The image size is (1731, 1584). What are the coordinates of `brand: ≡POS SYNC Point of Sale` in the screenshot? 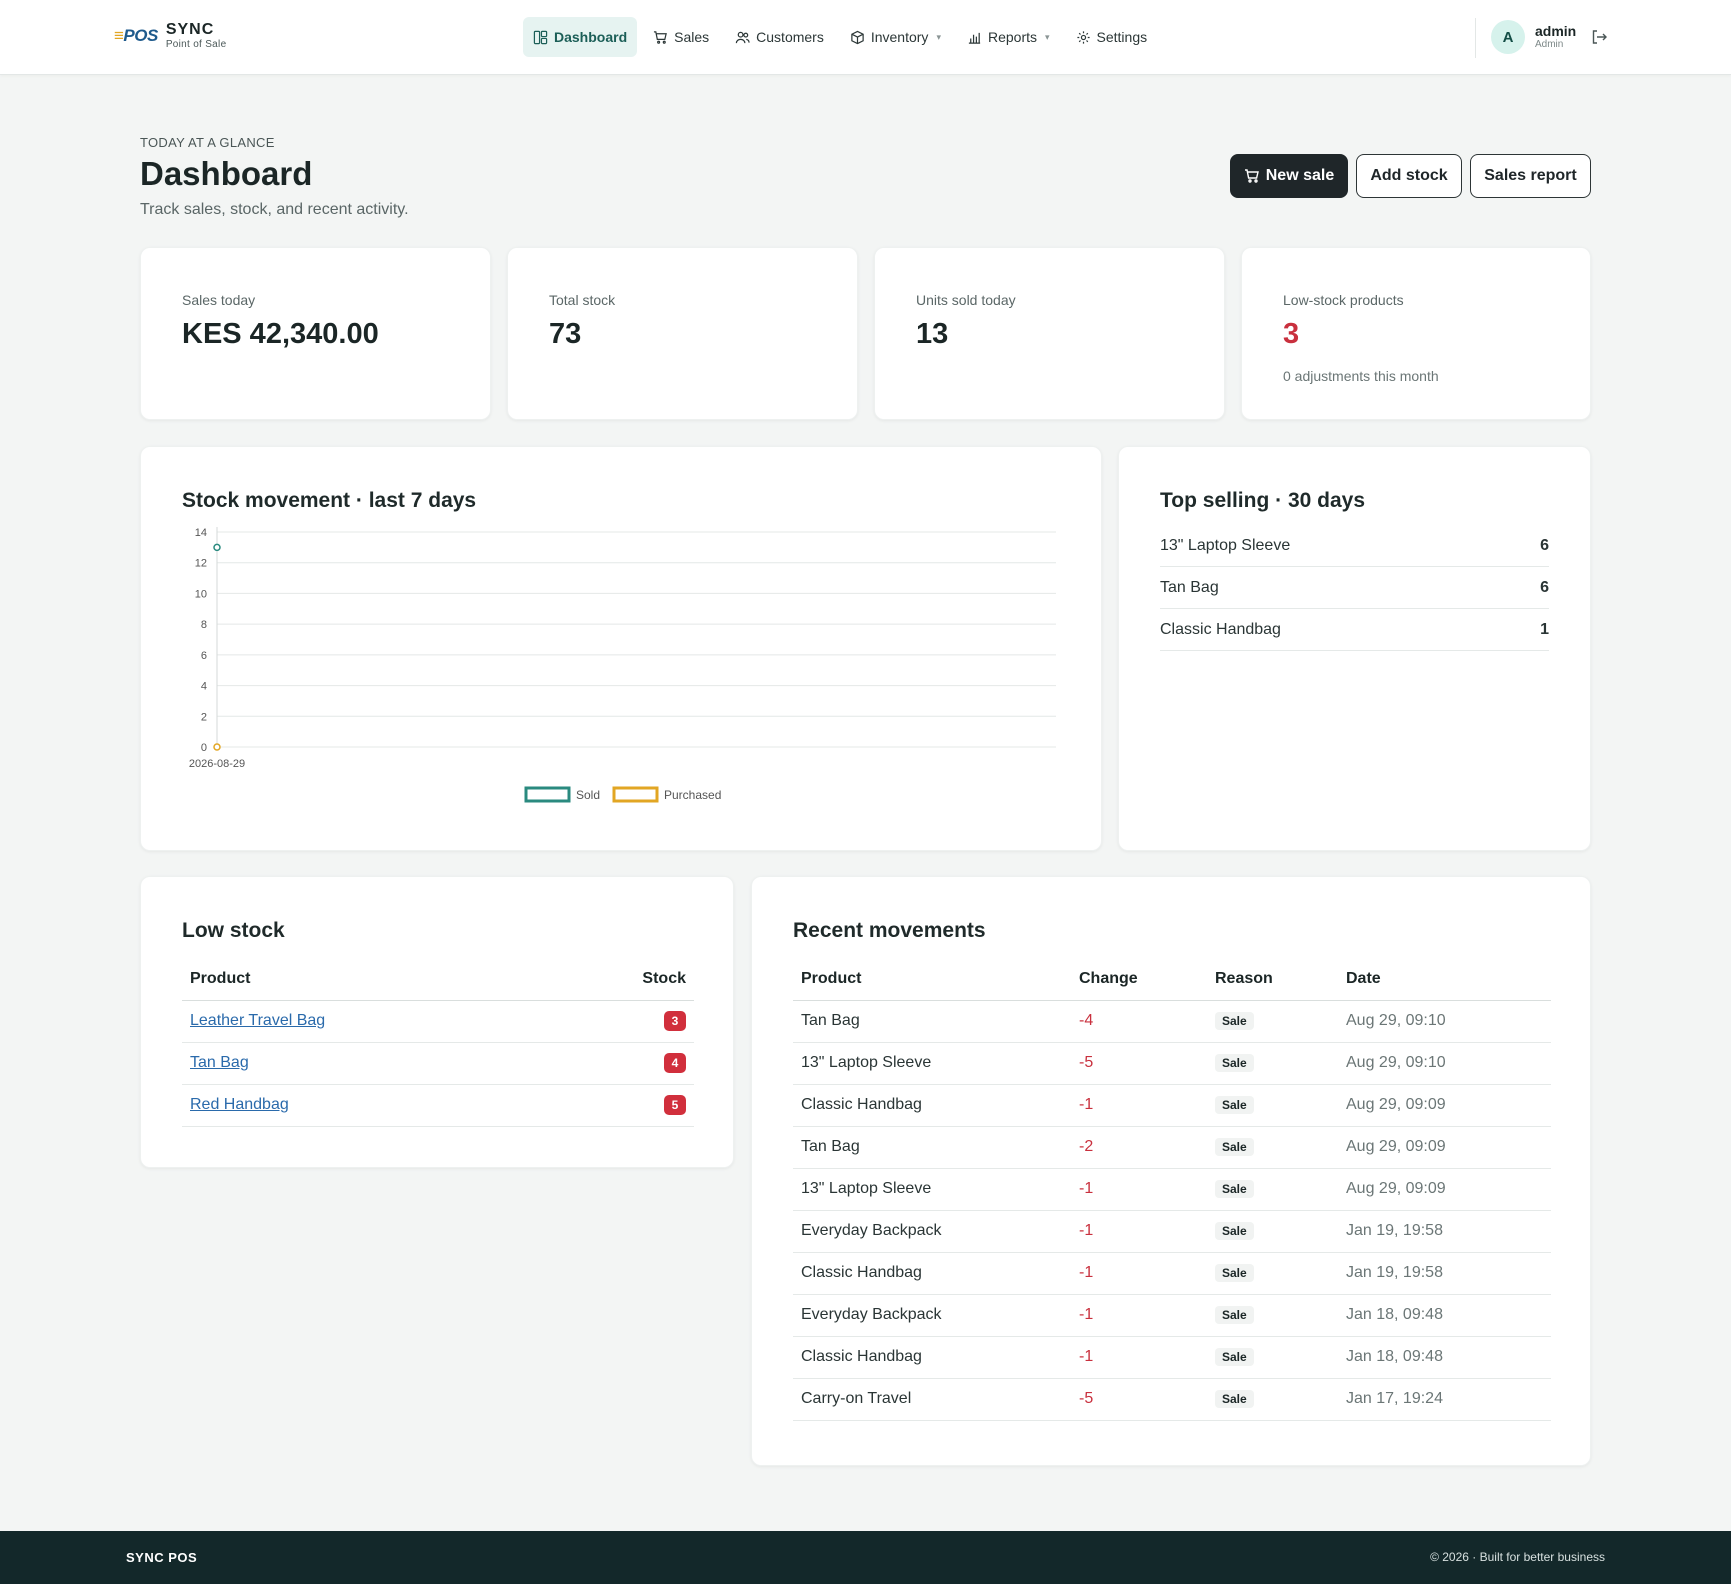 It's located at (170, 36).